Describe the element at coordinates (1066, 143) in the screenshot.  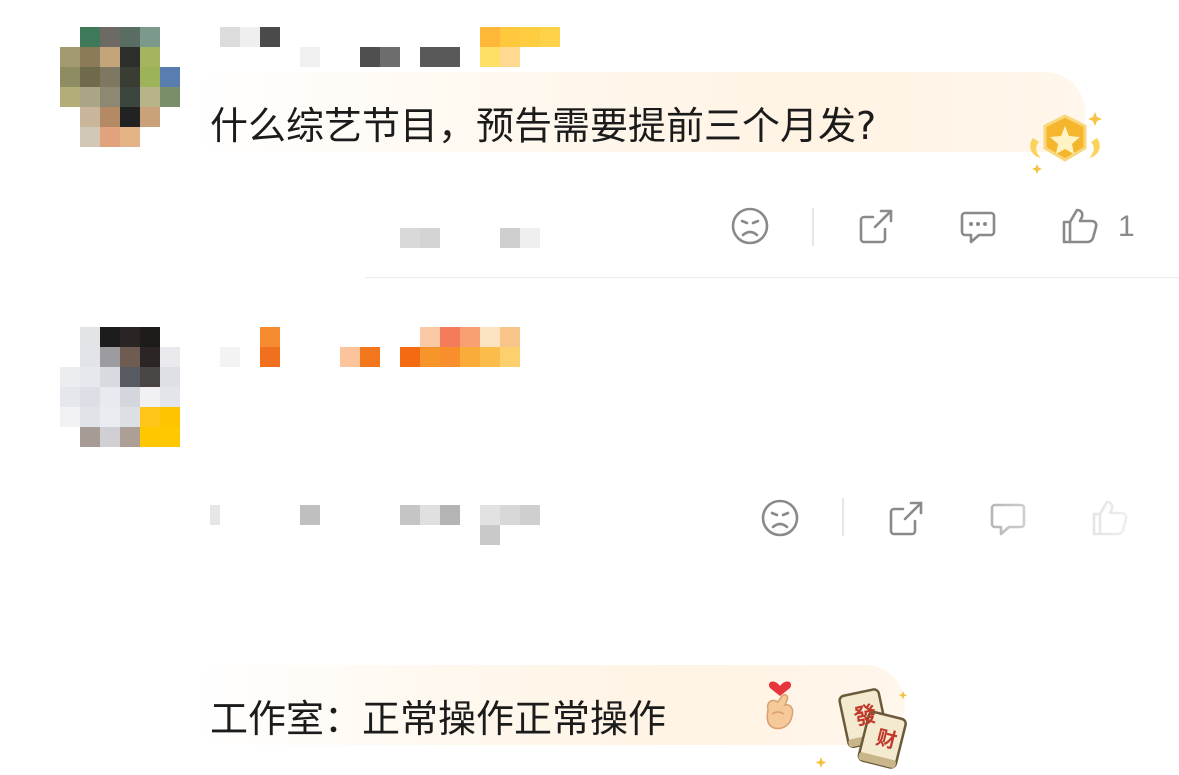
I see `star-shield-medal-icon` at that location.